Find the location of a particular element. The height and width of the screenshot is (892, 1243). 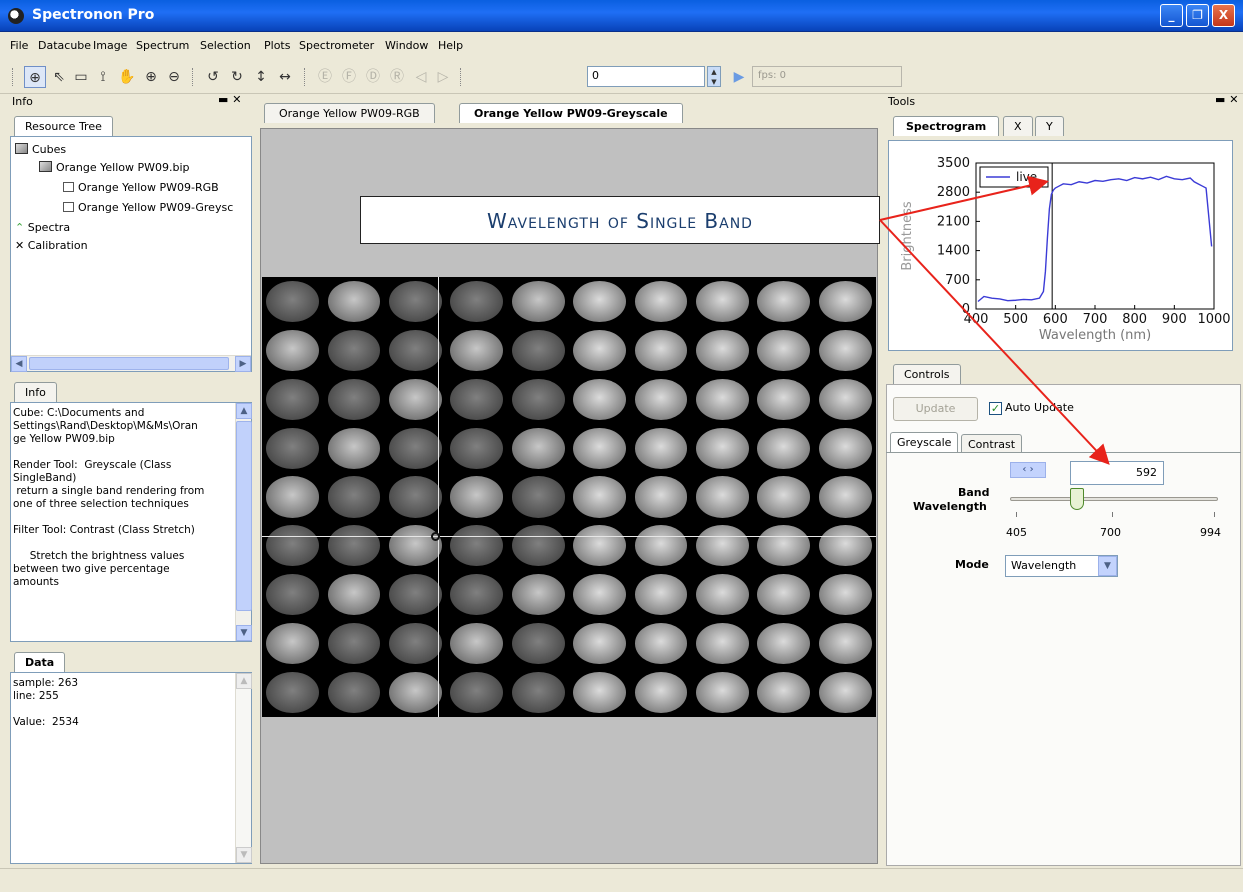

menu-spectrometer: Spectrometer is located at coordinates (336, 45).